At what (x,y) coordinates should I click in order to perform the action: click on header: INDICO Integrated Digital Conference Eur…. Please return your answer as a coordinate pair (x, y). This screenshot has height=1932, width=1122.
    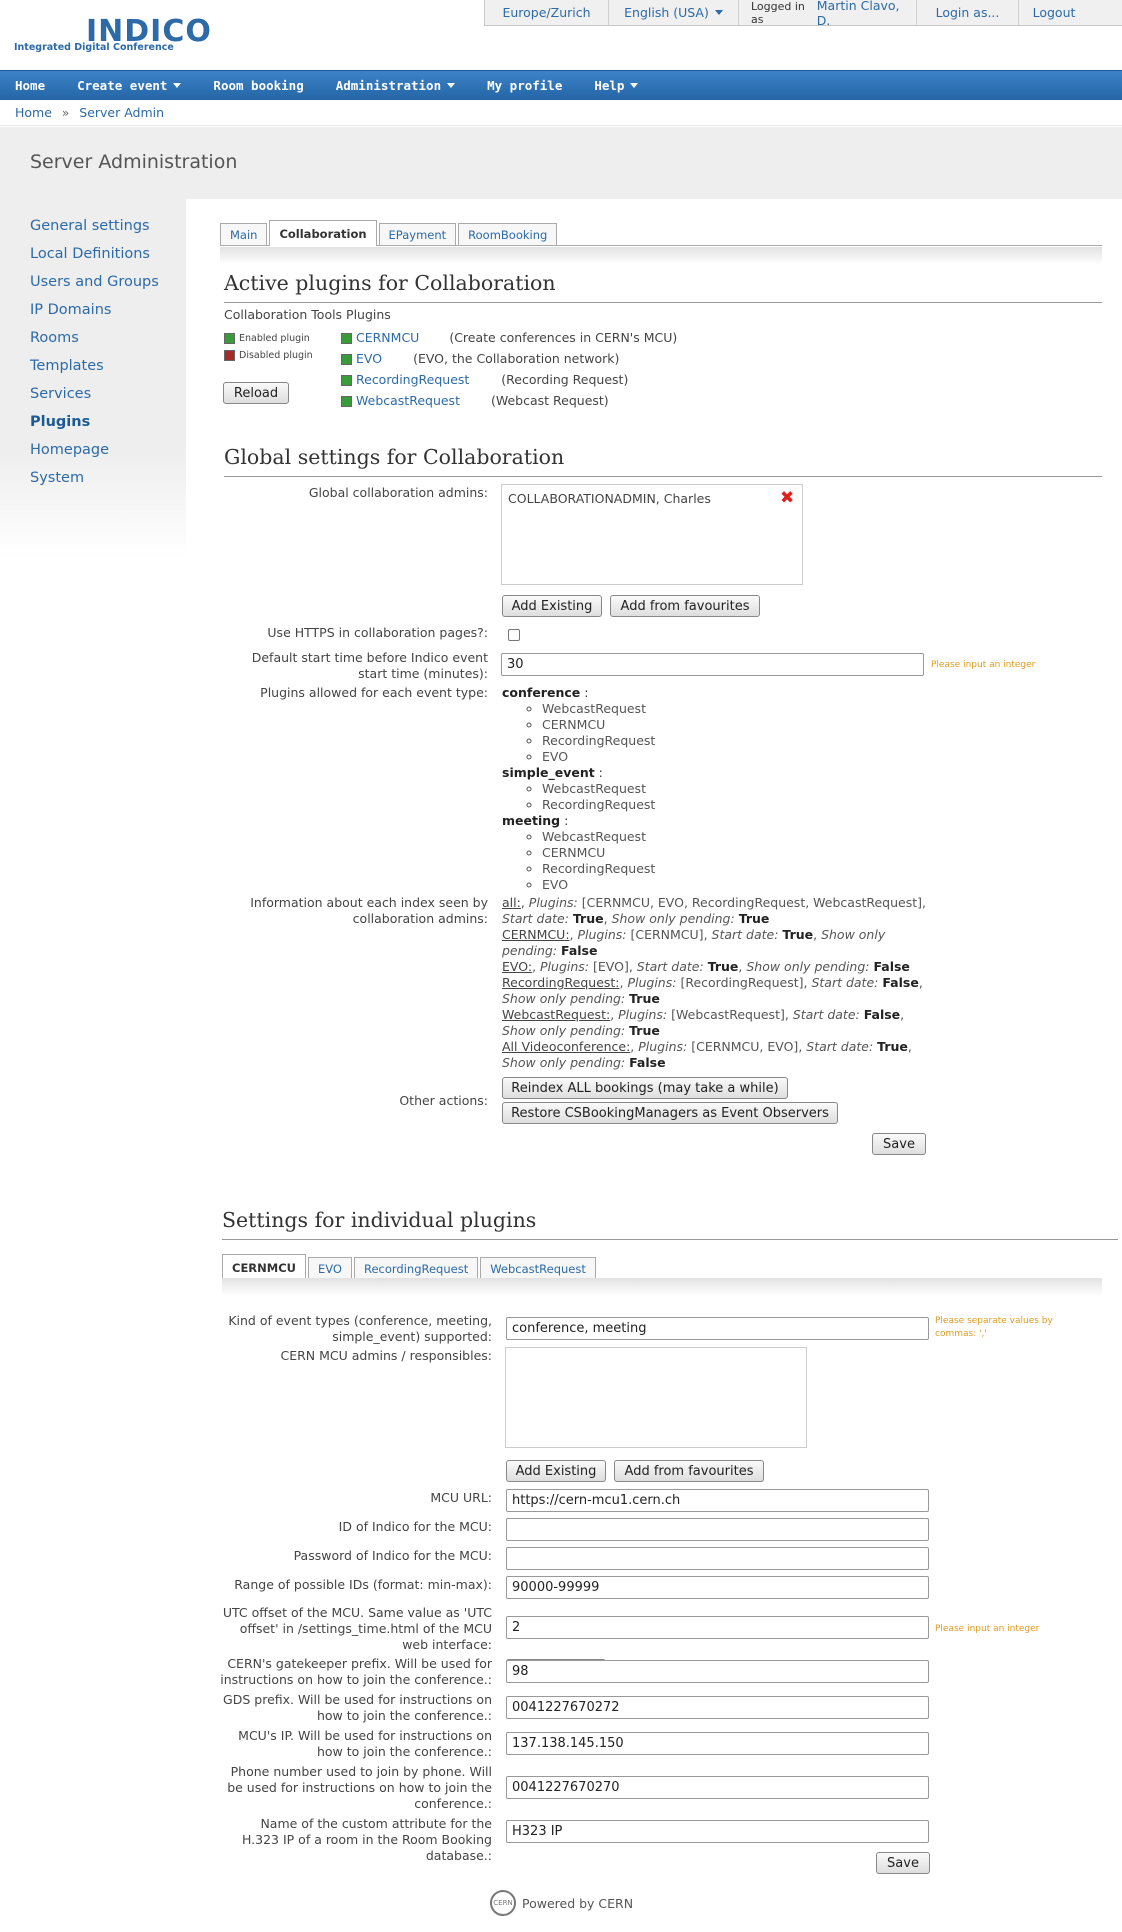
    Looking at the image, I should click on (561, 35).